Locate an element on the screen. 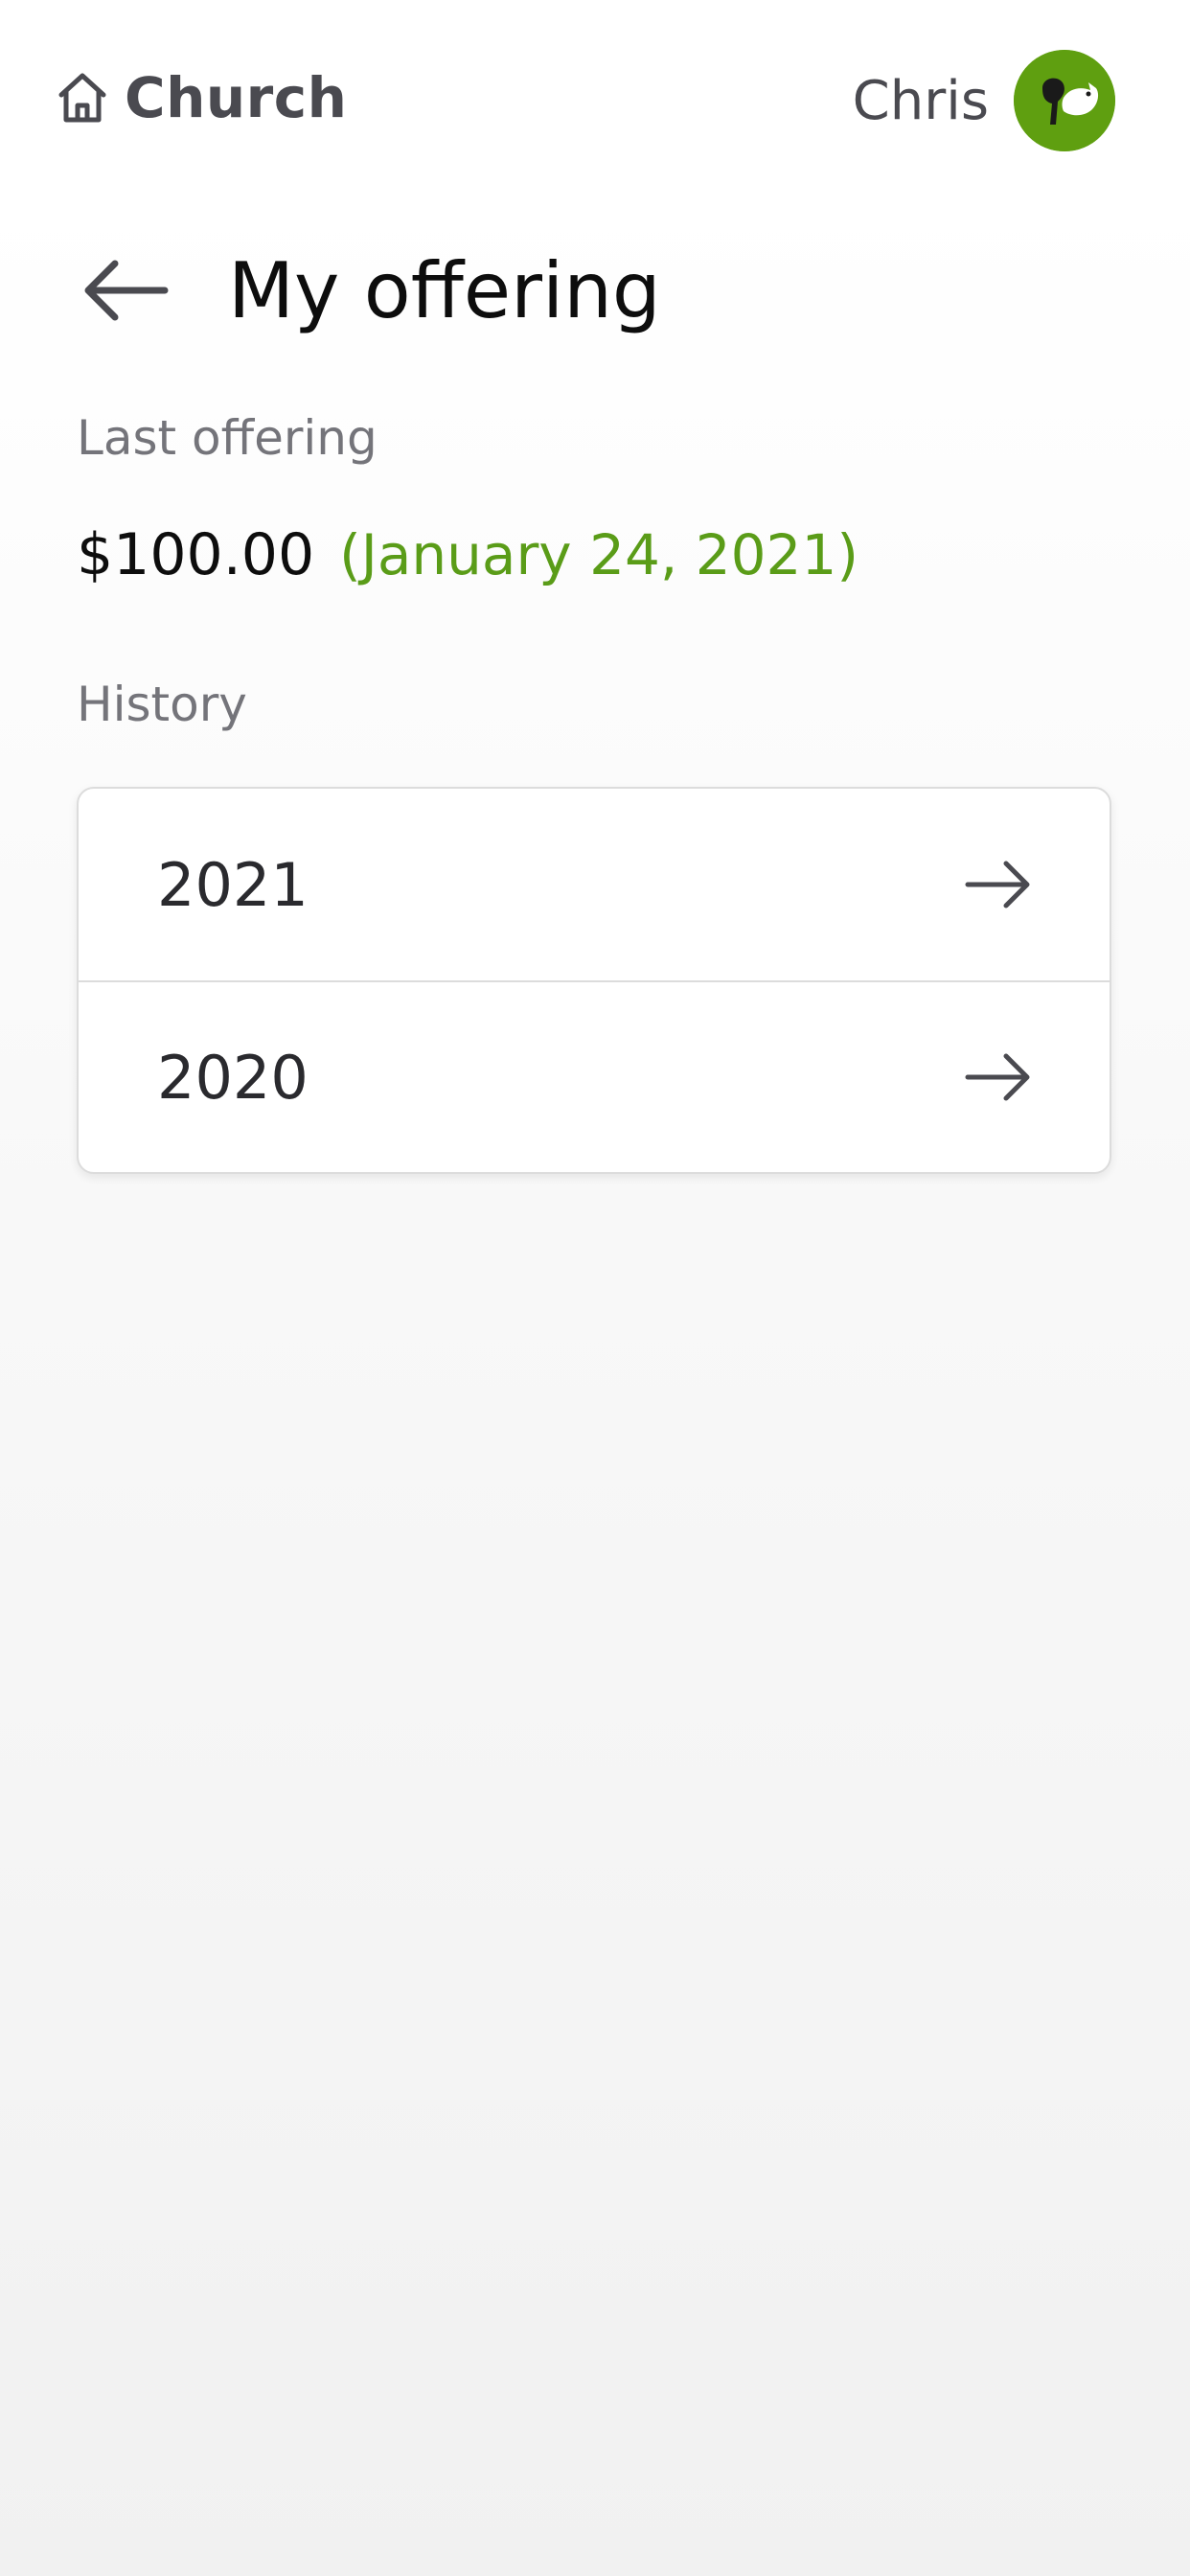 Image resolution: width=1190 pixels, height=2576 pixels. back-button is located at coordinates (125, 290).